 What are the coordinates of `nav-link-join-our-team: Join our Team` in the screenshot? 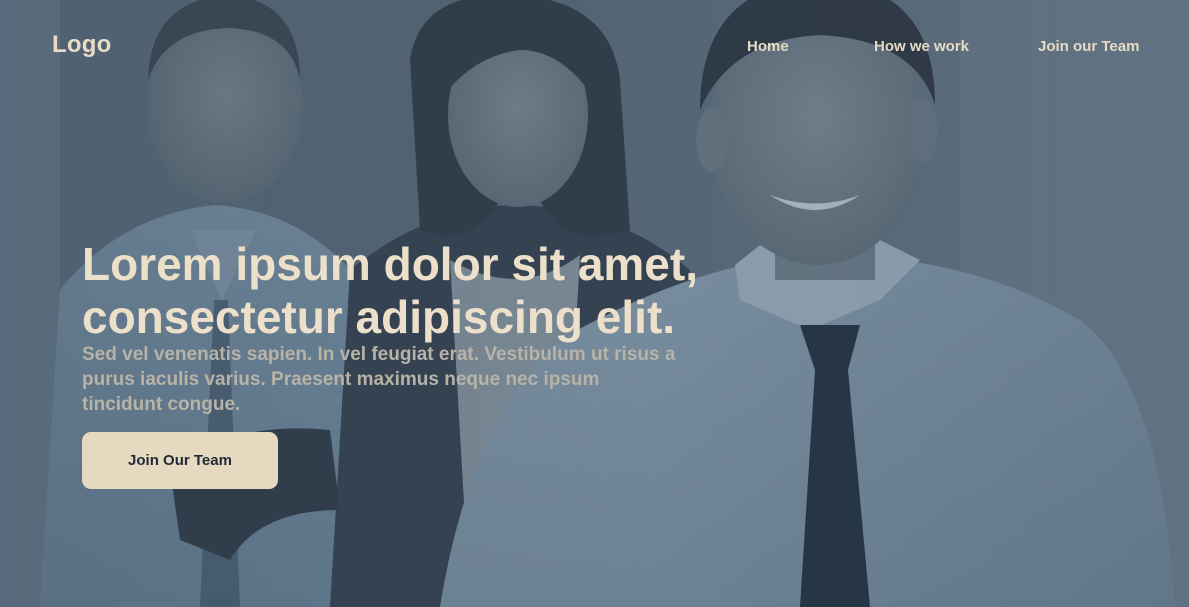 It's located at (1088, 46).